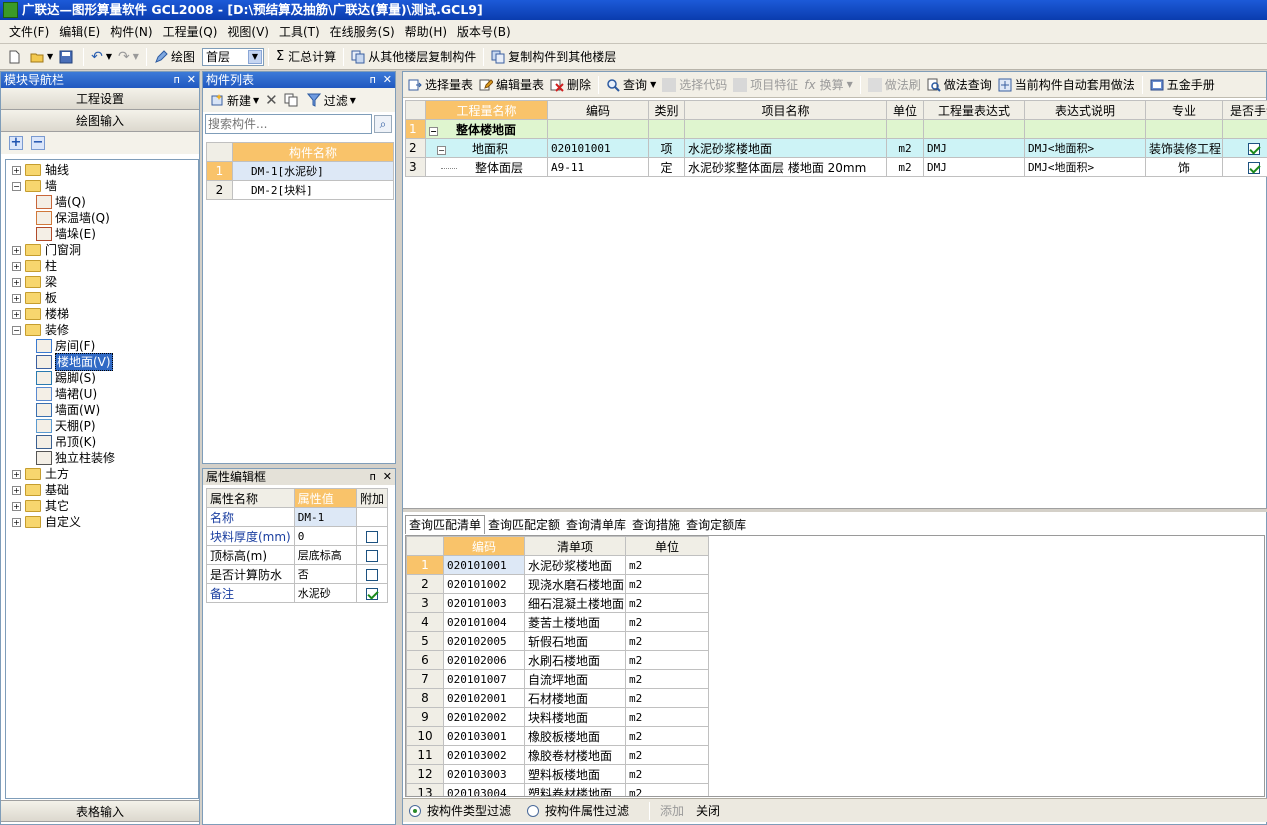 The height and width of the screenshot is (825, 1267). Describe the element at coordinates (1244, 148) in the screenshot. I see `manual-cell` at that location.